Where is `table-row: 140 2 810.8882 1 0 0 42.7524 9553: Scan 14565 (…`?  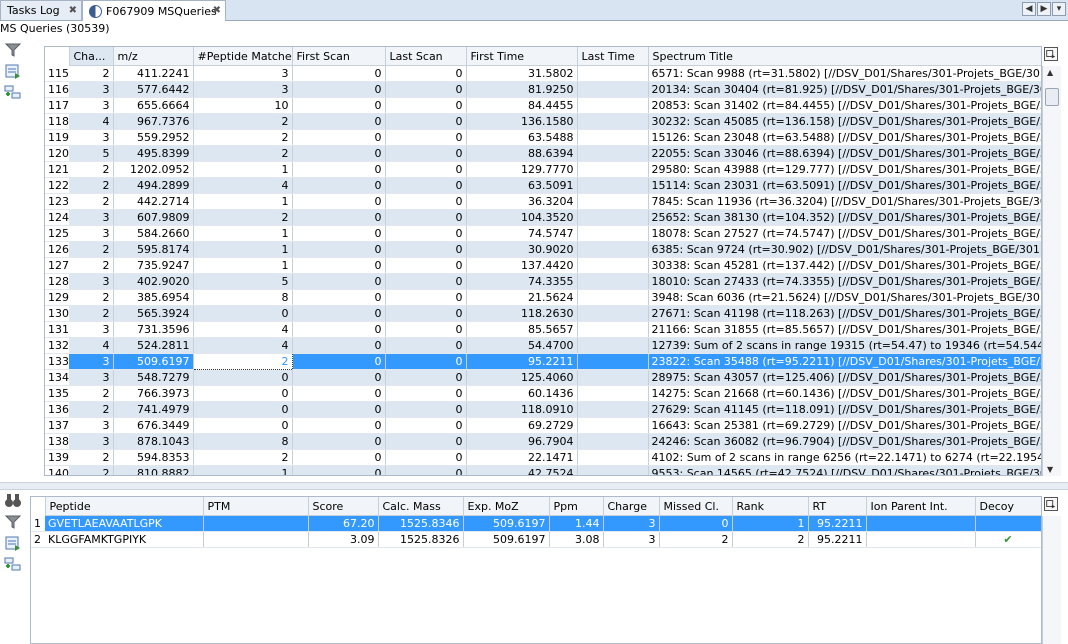
table-row: 140 2 810.8882 1 0 0 42.7524 9553: Scan 14565 (… is located at coordinates (543, 470).